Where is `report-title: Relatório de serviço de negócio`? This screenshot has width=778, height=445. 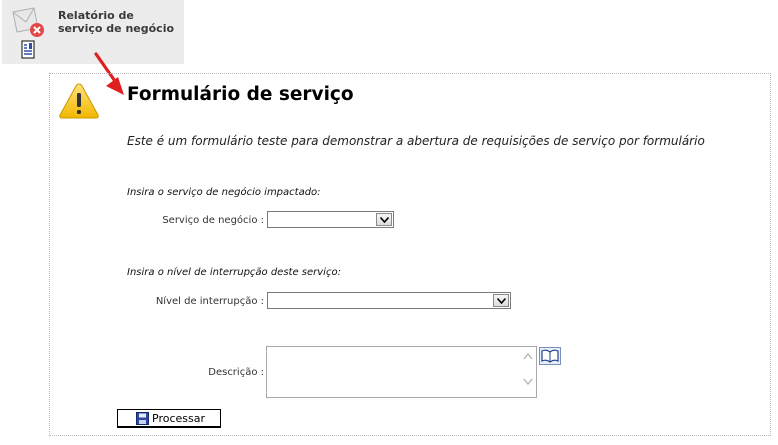 report-title: Relatório de serviço de negócio is located at coordinates (120, 22).